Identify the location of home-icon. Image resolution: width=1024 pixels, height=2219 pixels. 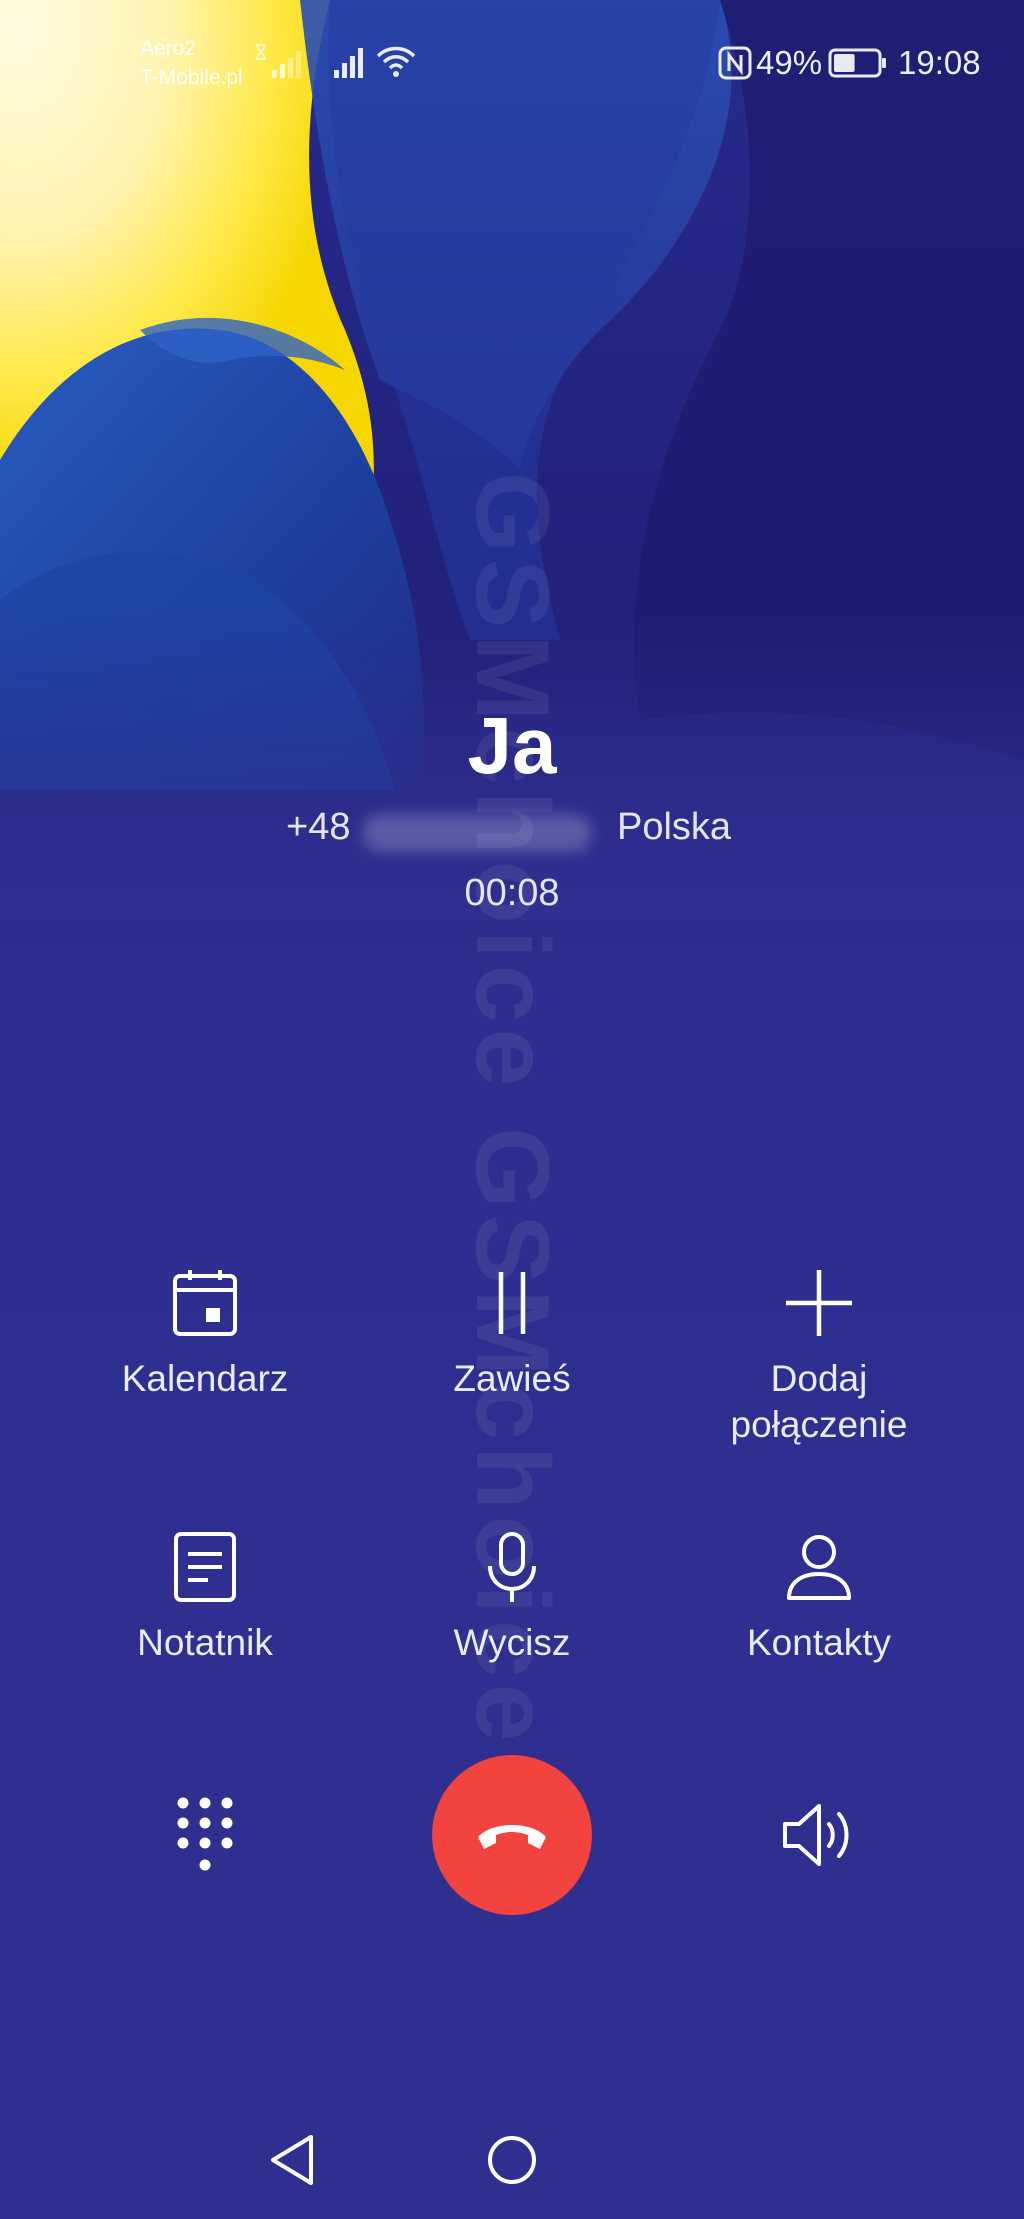
(512, 2160).